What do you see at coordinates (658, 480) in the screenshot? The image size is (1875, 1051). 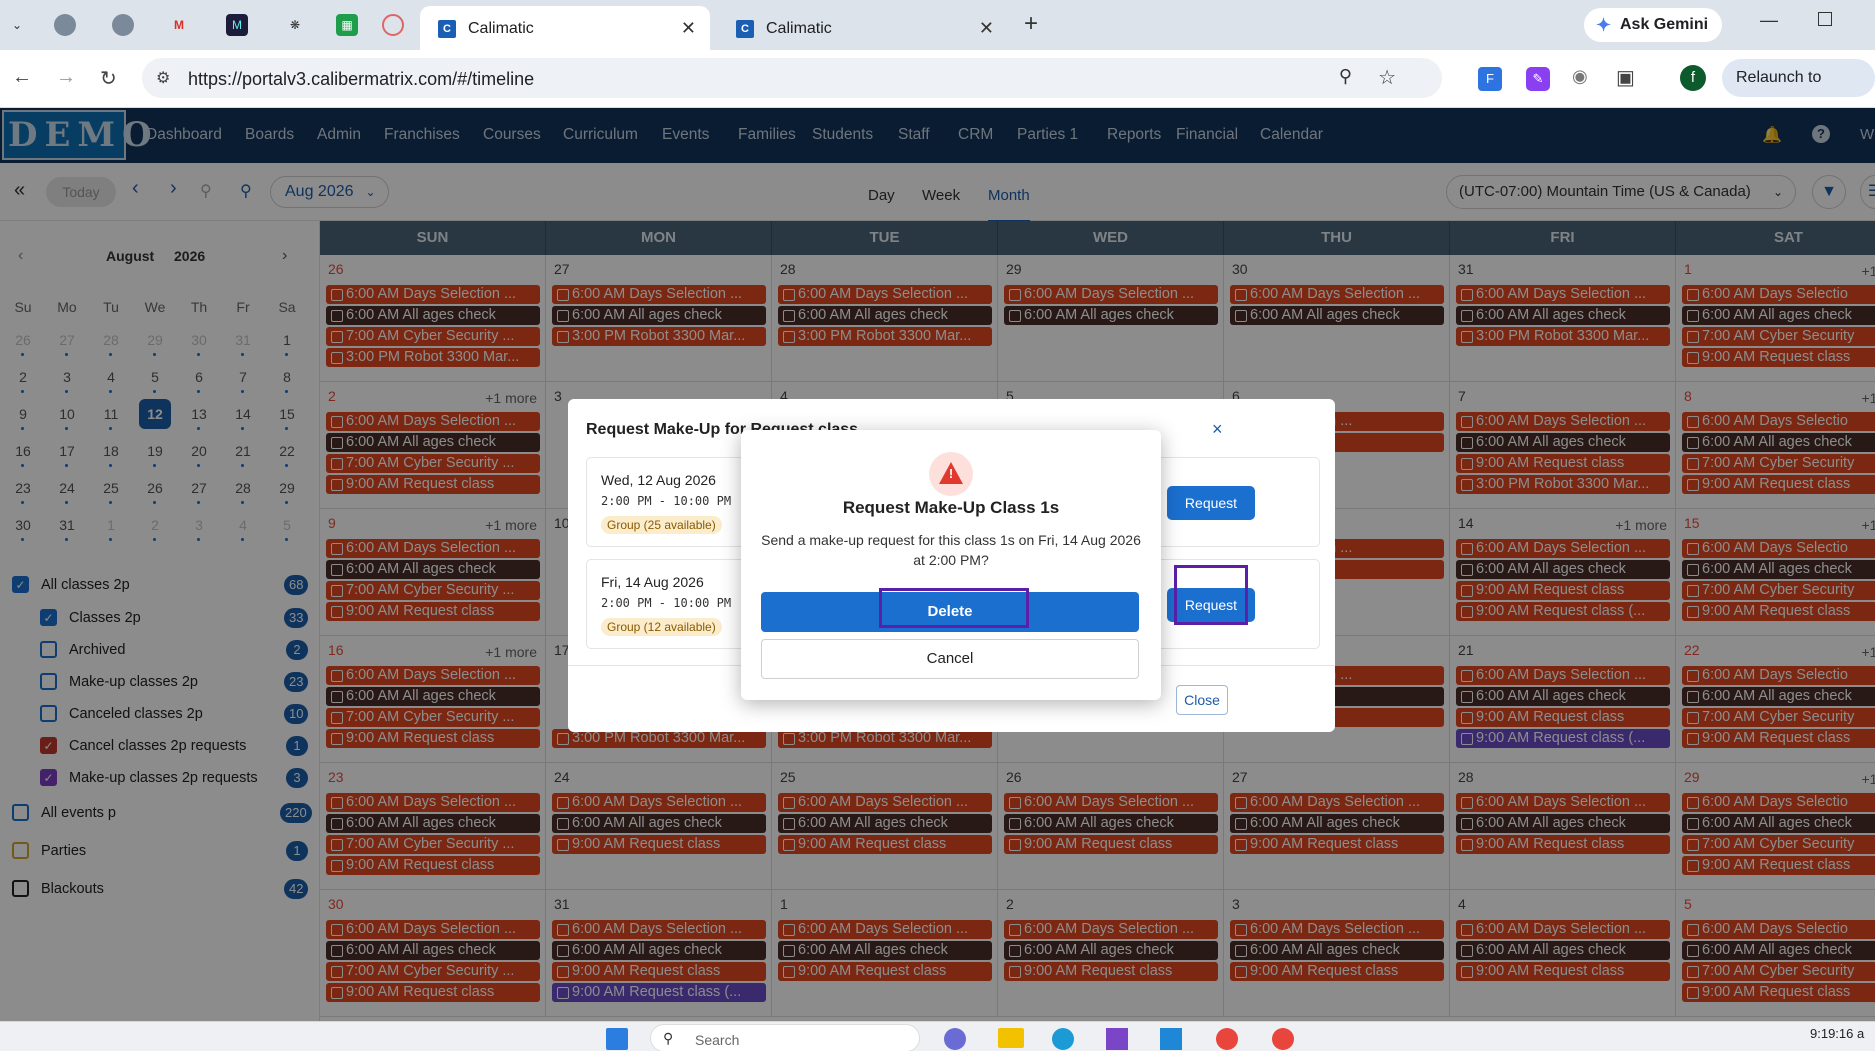 I see `option-date: Wed, 12 Aug 2026` at bounding box center [658, 480].